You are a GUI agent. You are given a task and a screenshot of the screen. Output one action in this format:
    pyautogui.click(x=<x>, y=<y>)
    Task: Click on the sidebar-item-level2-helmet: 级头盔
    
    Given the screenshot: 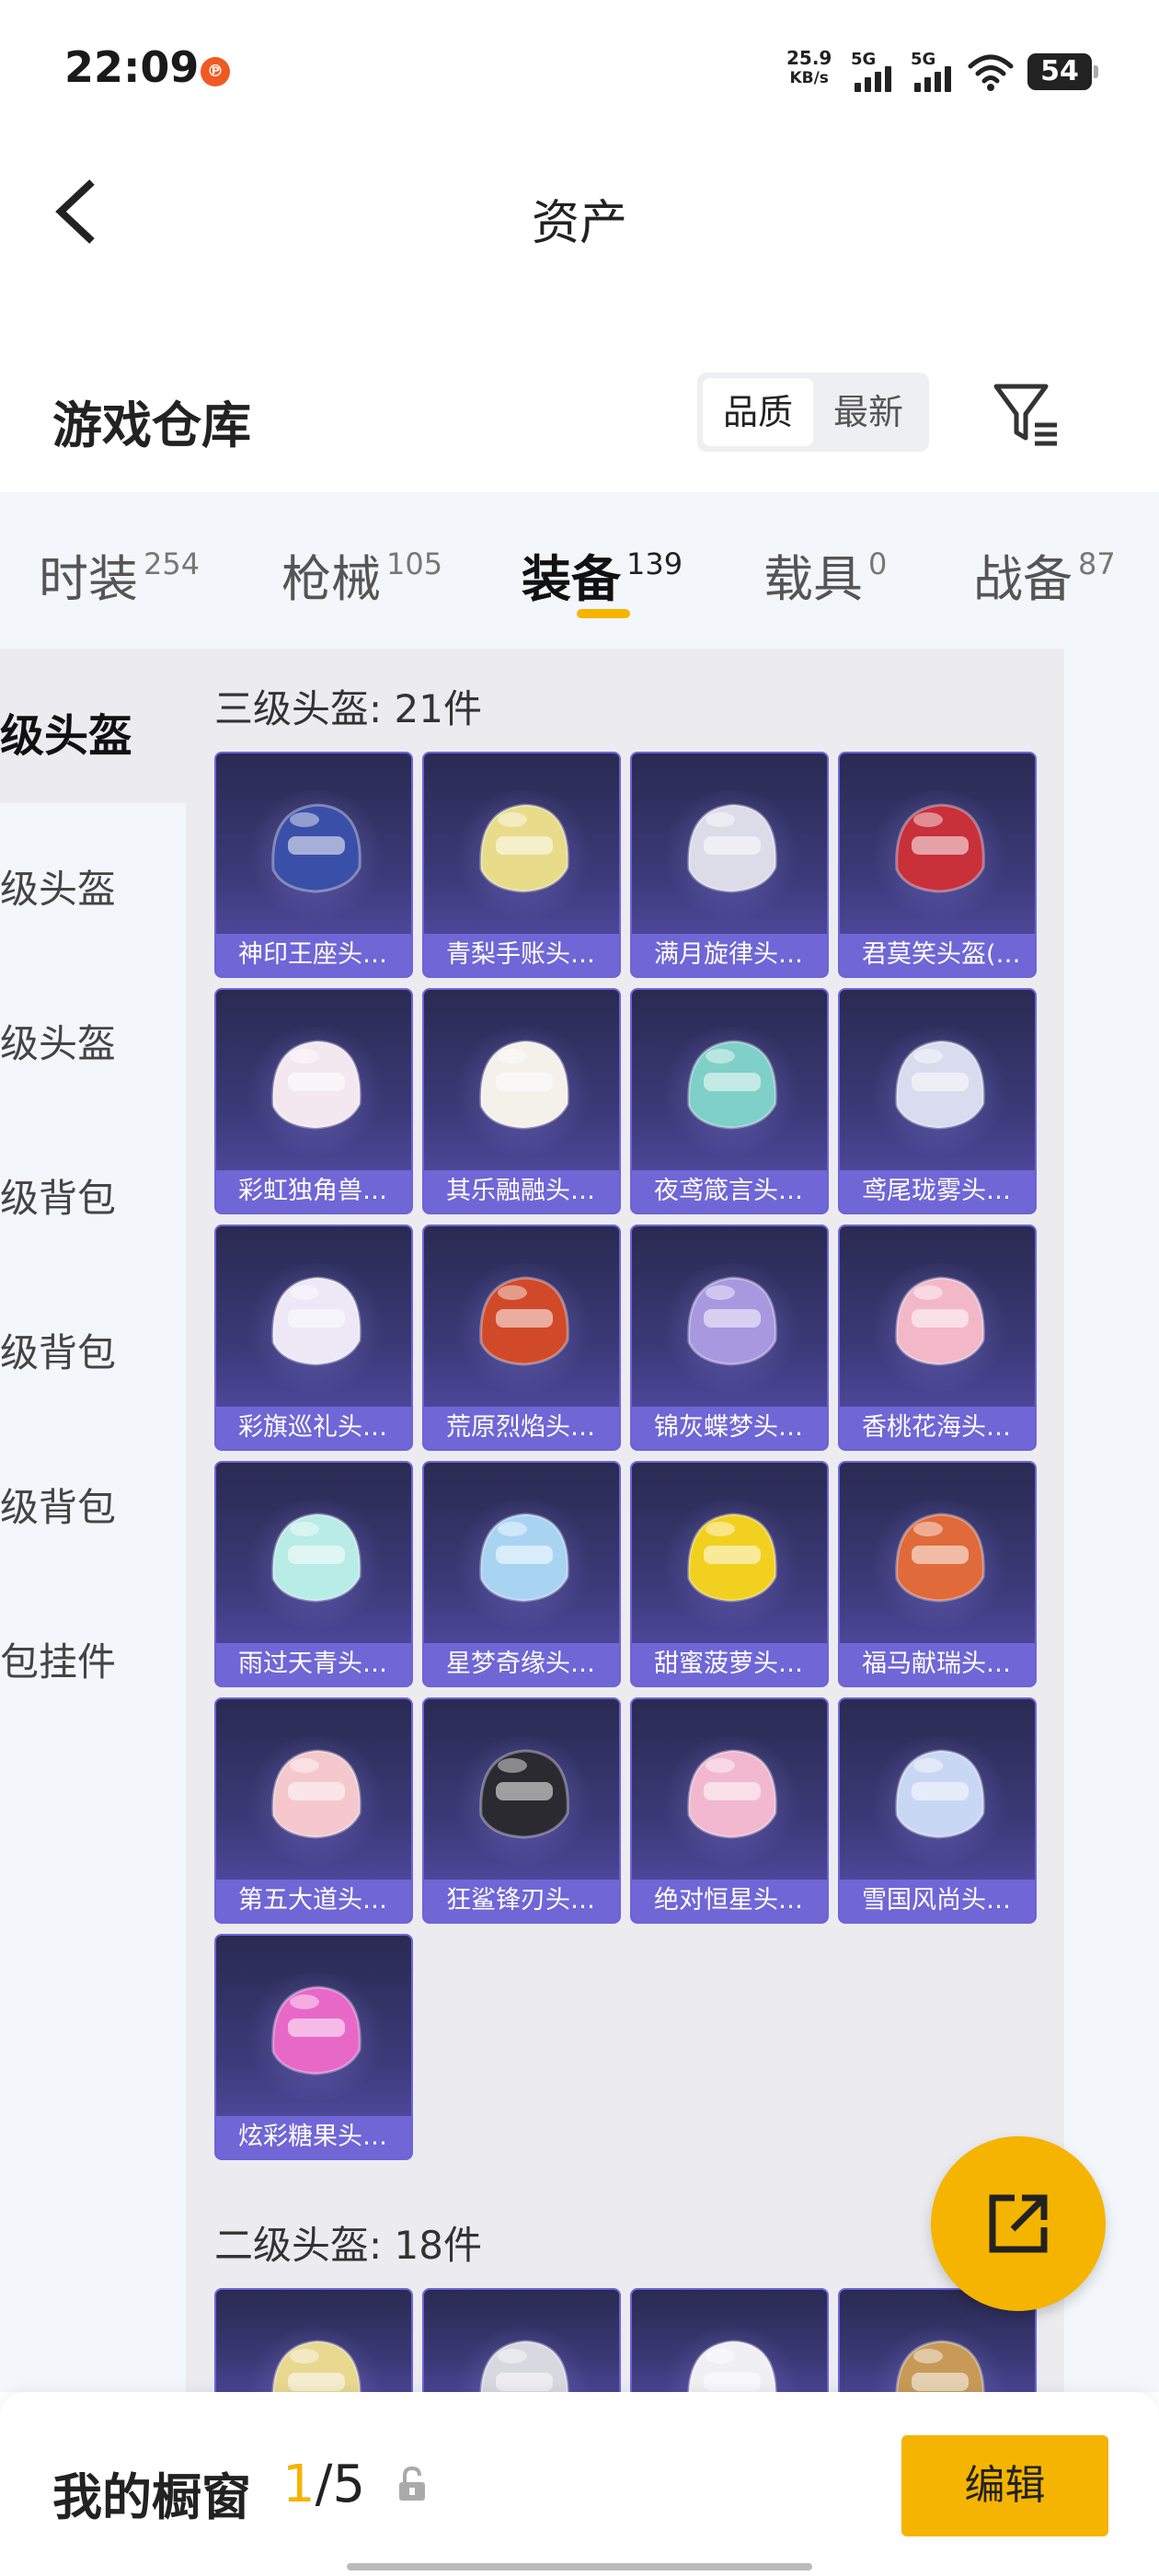 What is the action you would take?
    pyautogui.click(x=58, y=886)
    